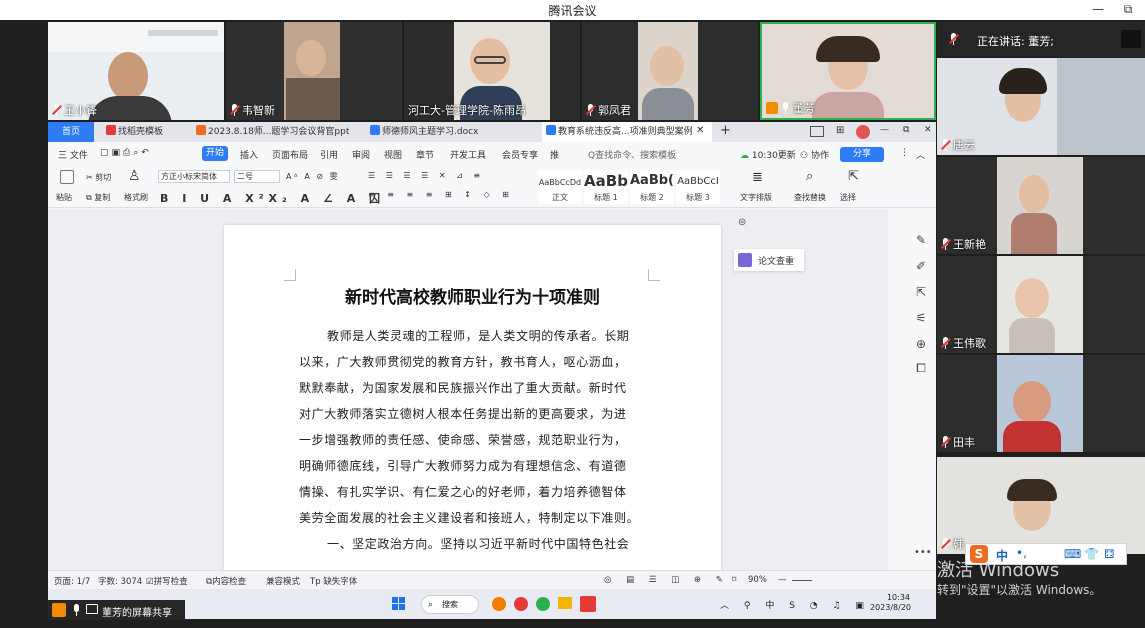 This screenshot has width=1145, height=628. What do you see at coordinates (67, 177) in the screenshot?
I see `paste-icon` at bounding box center [67, 177].